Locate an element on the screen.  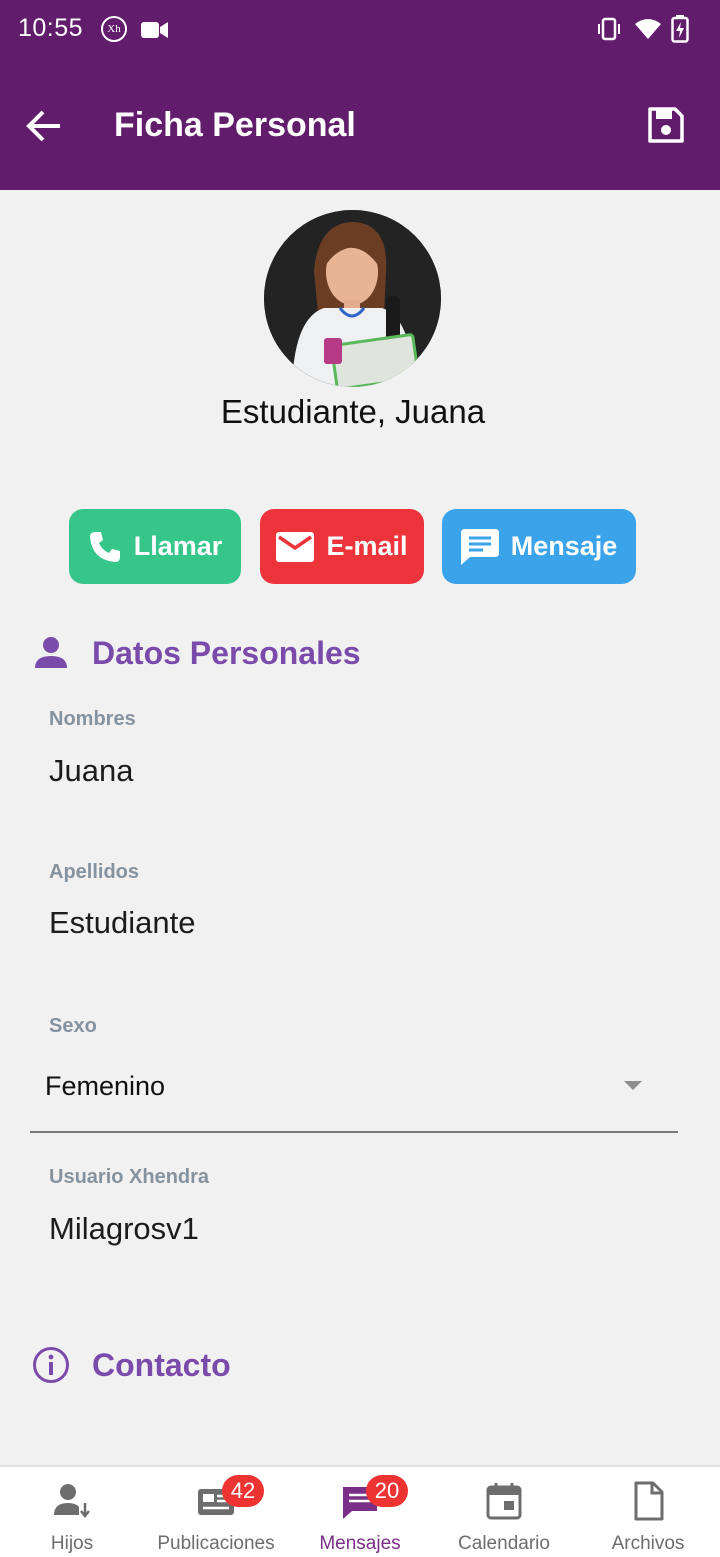
sex-select: Femenino is located at coordinates (105, 1086).